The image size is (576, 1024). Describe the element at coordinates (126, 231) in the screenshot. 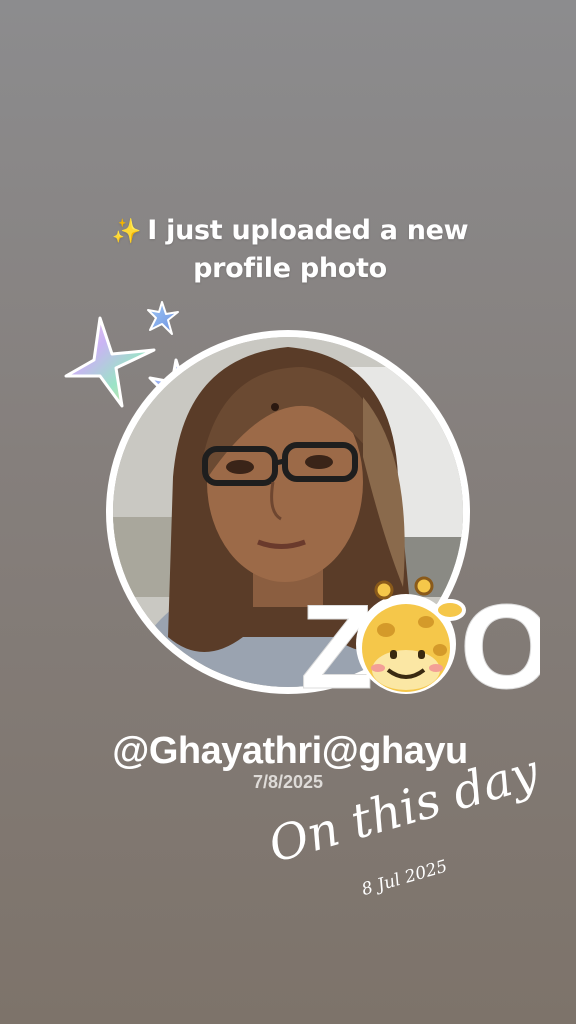

I see `sparkle-icon: ✨` at that location.